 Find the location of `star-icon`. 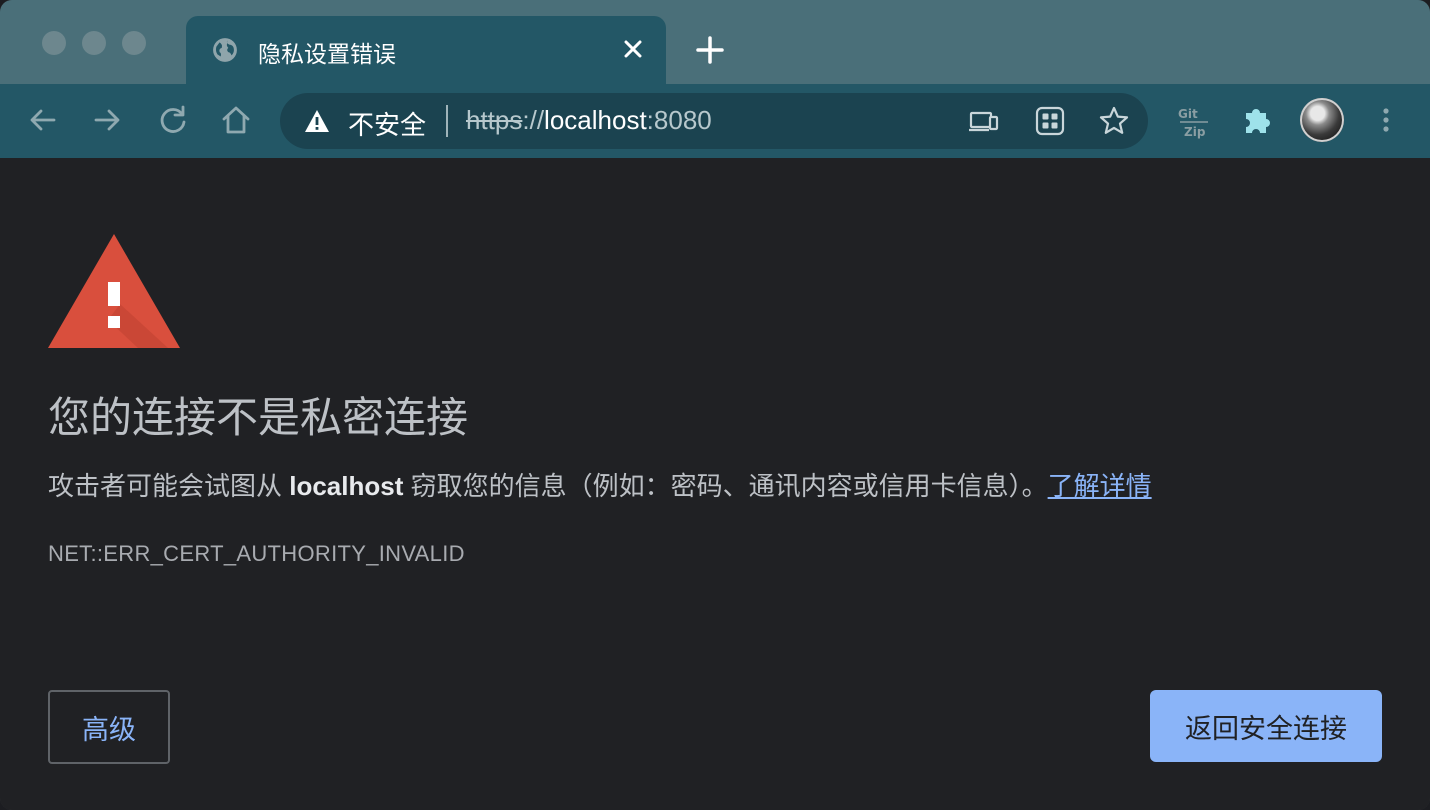

star-icon is located at coordinates (1114, 121).